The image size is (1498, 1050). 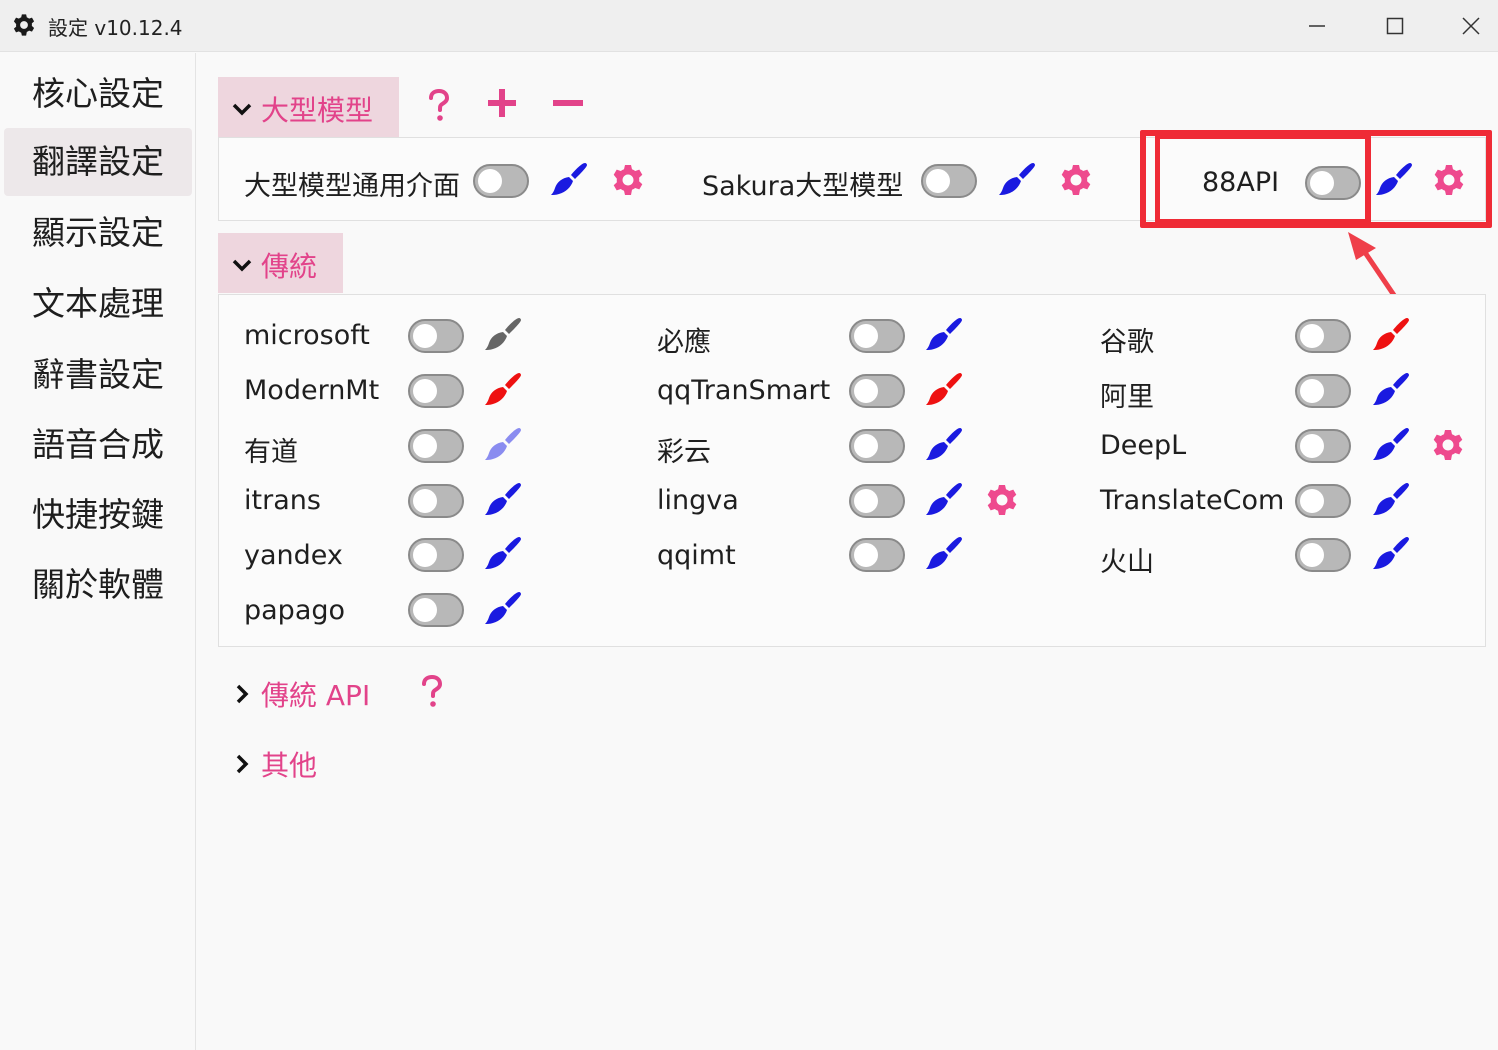 I want to click on minimize-button, so click(x=1317, y=26).